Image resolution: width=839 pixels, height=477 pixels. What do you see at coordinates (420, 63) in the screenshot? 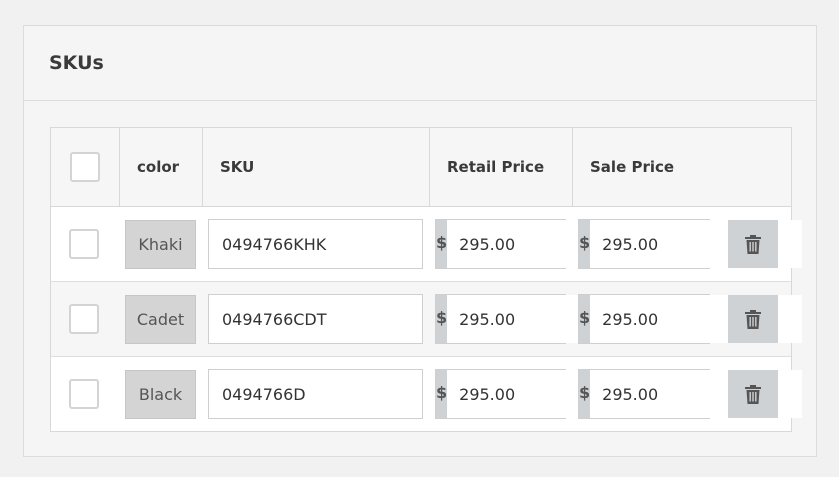
I see `panel-header: SKUs` at bounding box center [420, 63].